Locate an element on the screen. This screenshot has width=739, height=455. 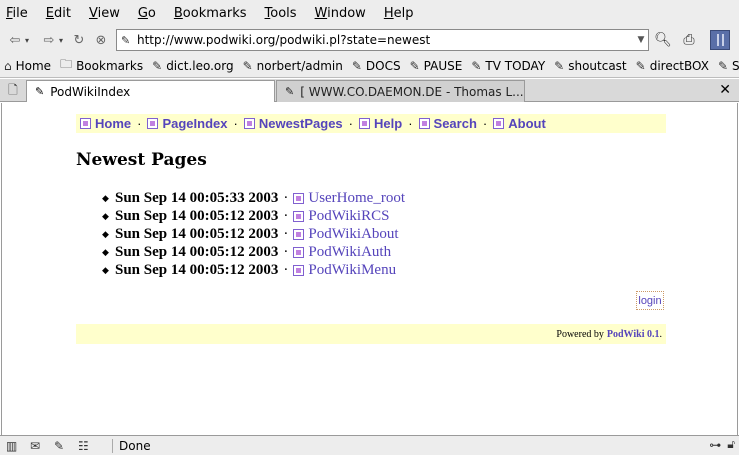
bookmark-shoutcast: ✎ shoutcast is located at coordinates (590, 66).